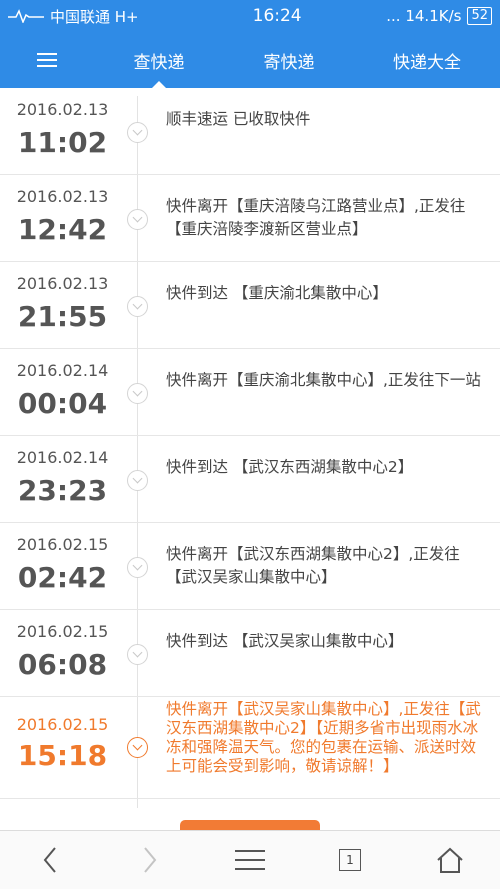 This screenshot has height=889, width=500. What do you see at coordinates (323, 380) in the screenshot?
I see `event-description: 快件离开【重庆渝北集散中心】,正发往下一站` at bounding box center [323, 380].